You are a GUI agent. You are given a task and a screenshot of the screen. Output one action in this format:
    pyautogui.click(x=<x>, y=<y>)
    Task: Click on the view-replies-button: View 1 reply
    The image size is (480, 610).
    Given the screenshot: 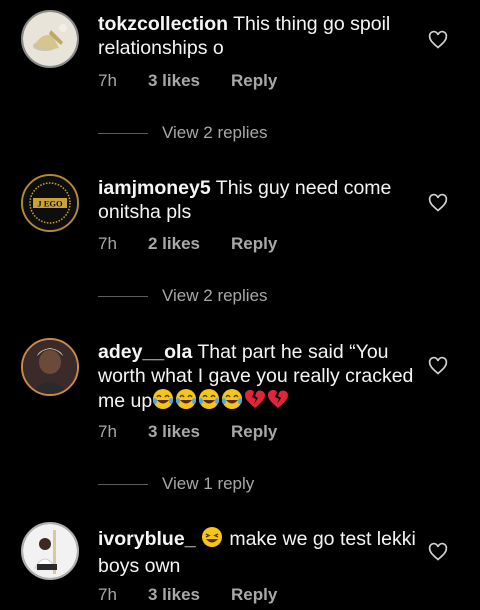 What is the action you would take?
    pyautogui.click(x=176, y=484)
    